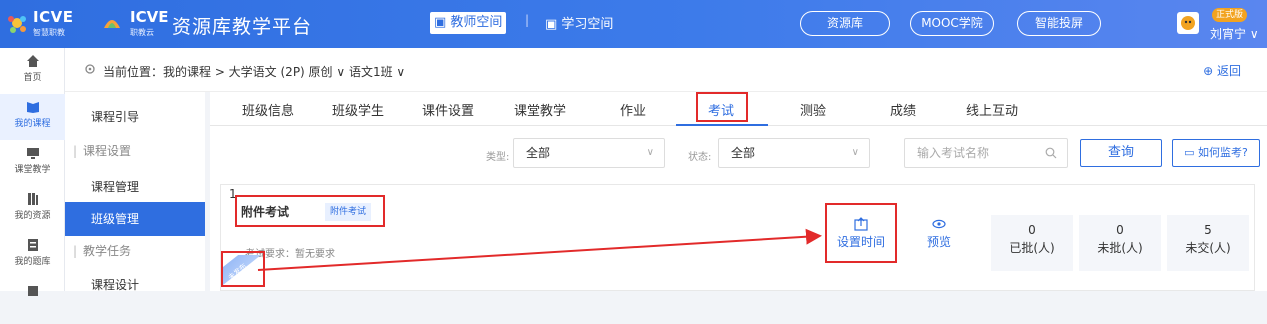  What do you see at coordinates (992, 109) in the screenshot?
I see `tab-online-interaction: 线上互动` at bounding box center [992, 109].